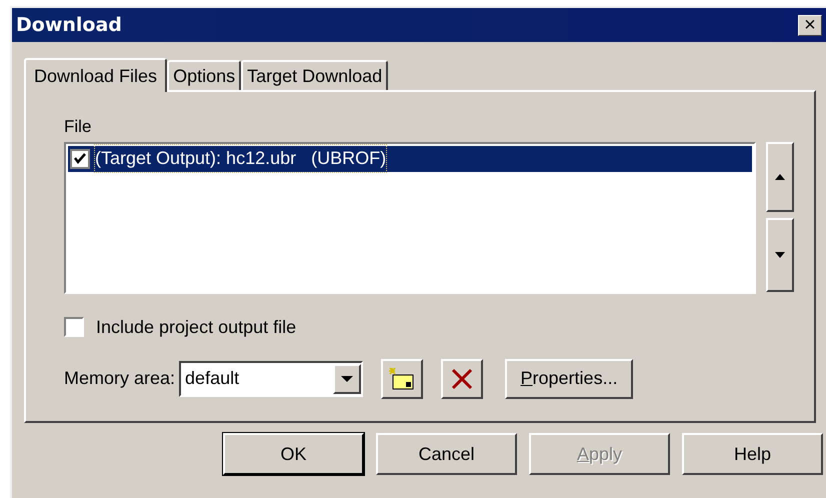 This screenshot has width=826, height=498. I want to click on checkbox-label: Include project output file, so click(196, 327).